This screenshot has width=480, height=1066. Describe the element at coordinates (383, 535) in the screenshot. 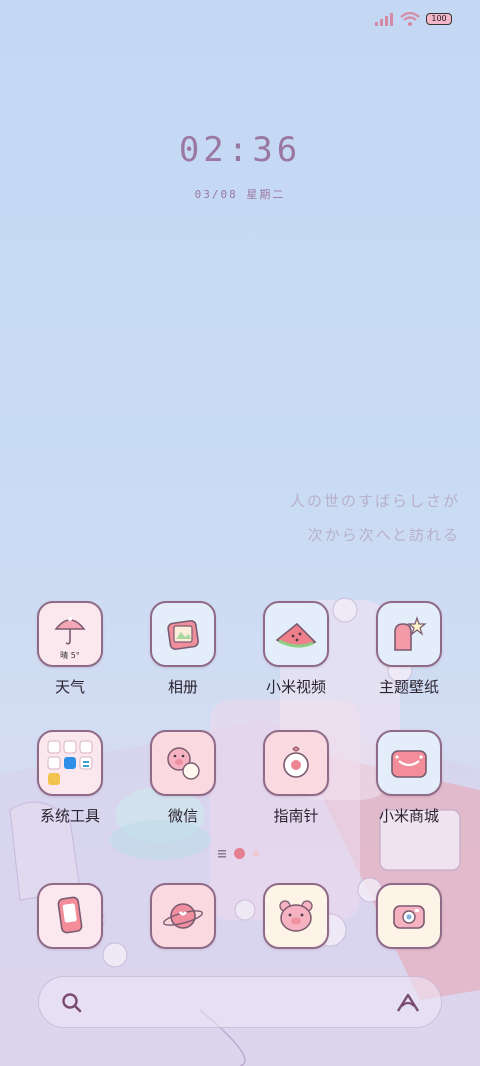

I see `wallpaper-quote-line-2: 次から次へと訪れる` at that location.